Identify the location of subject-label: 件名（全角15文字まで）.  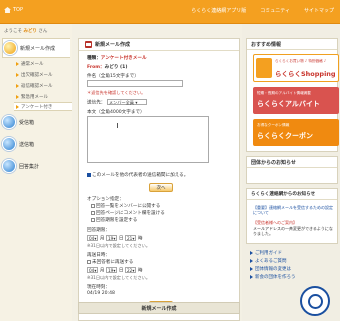
(113, 76).